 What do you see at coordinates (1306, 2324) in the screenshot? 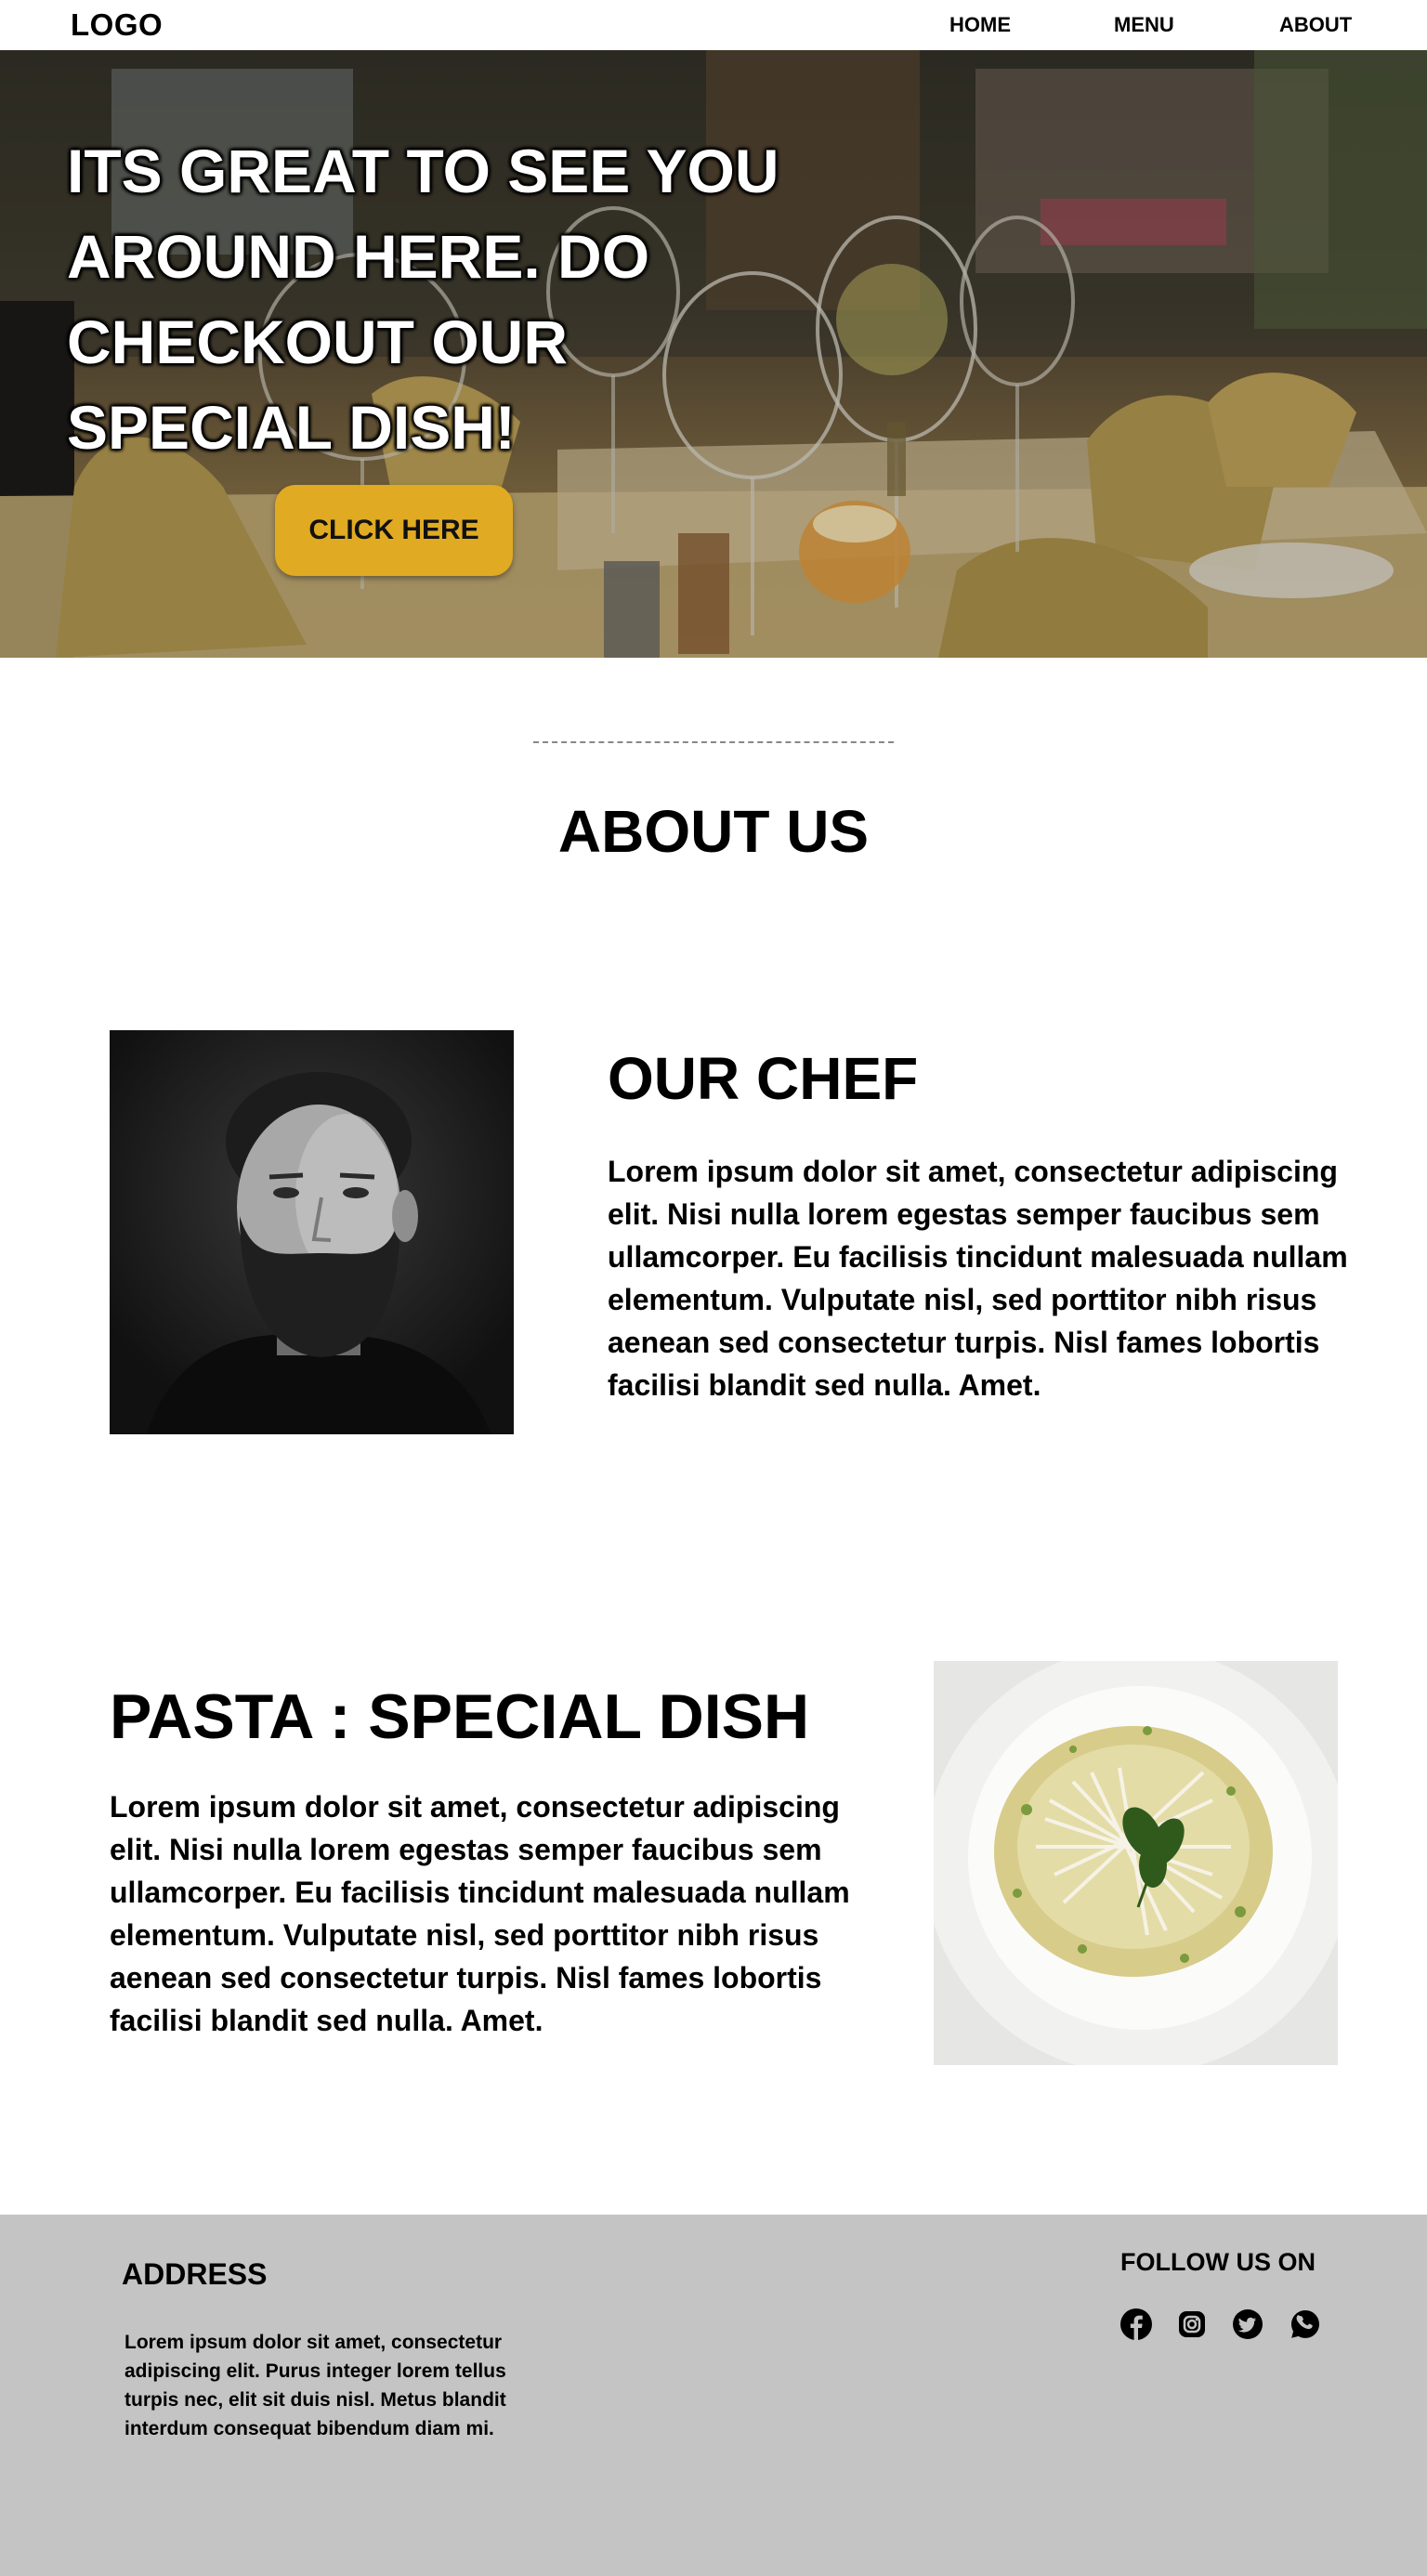
I see `whatsapp-icon` at bounding box center [1306, 2324].